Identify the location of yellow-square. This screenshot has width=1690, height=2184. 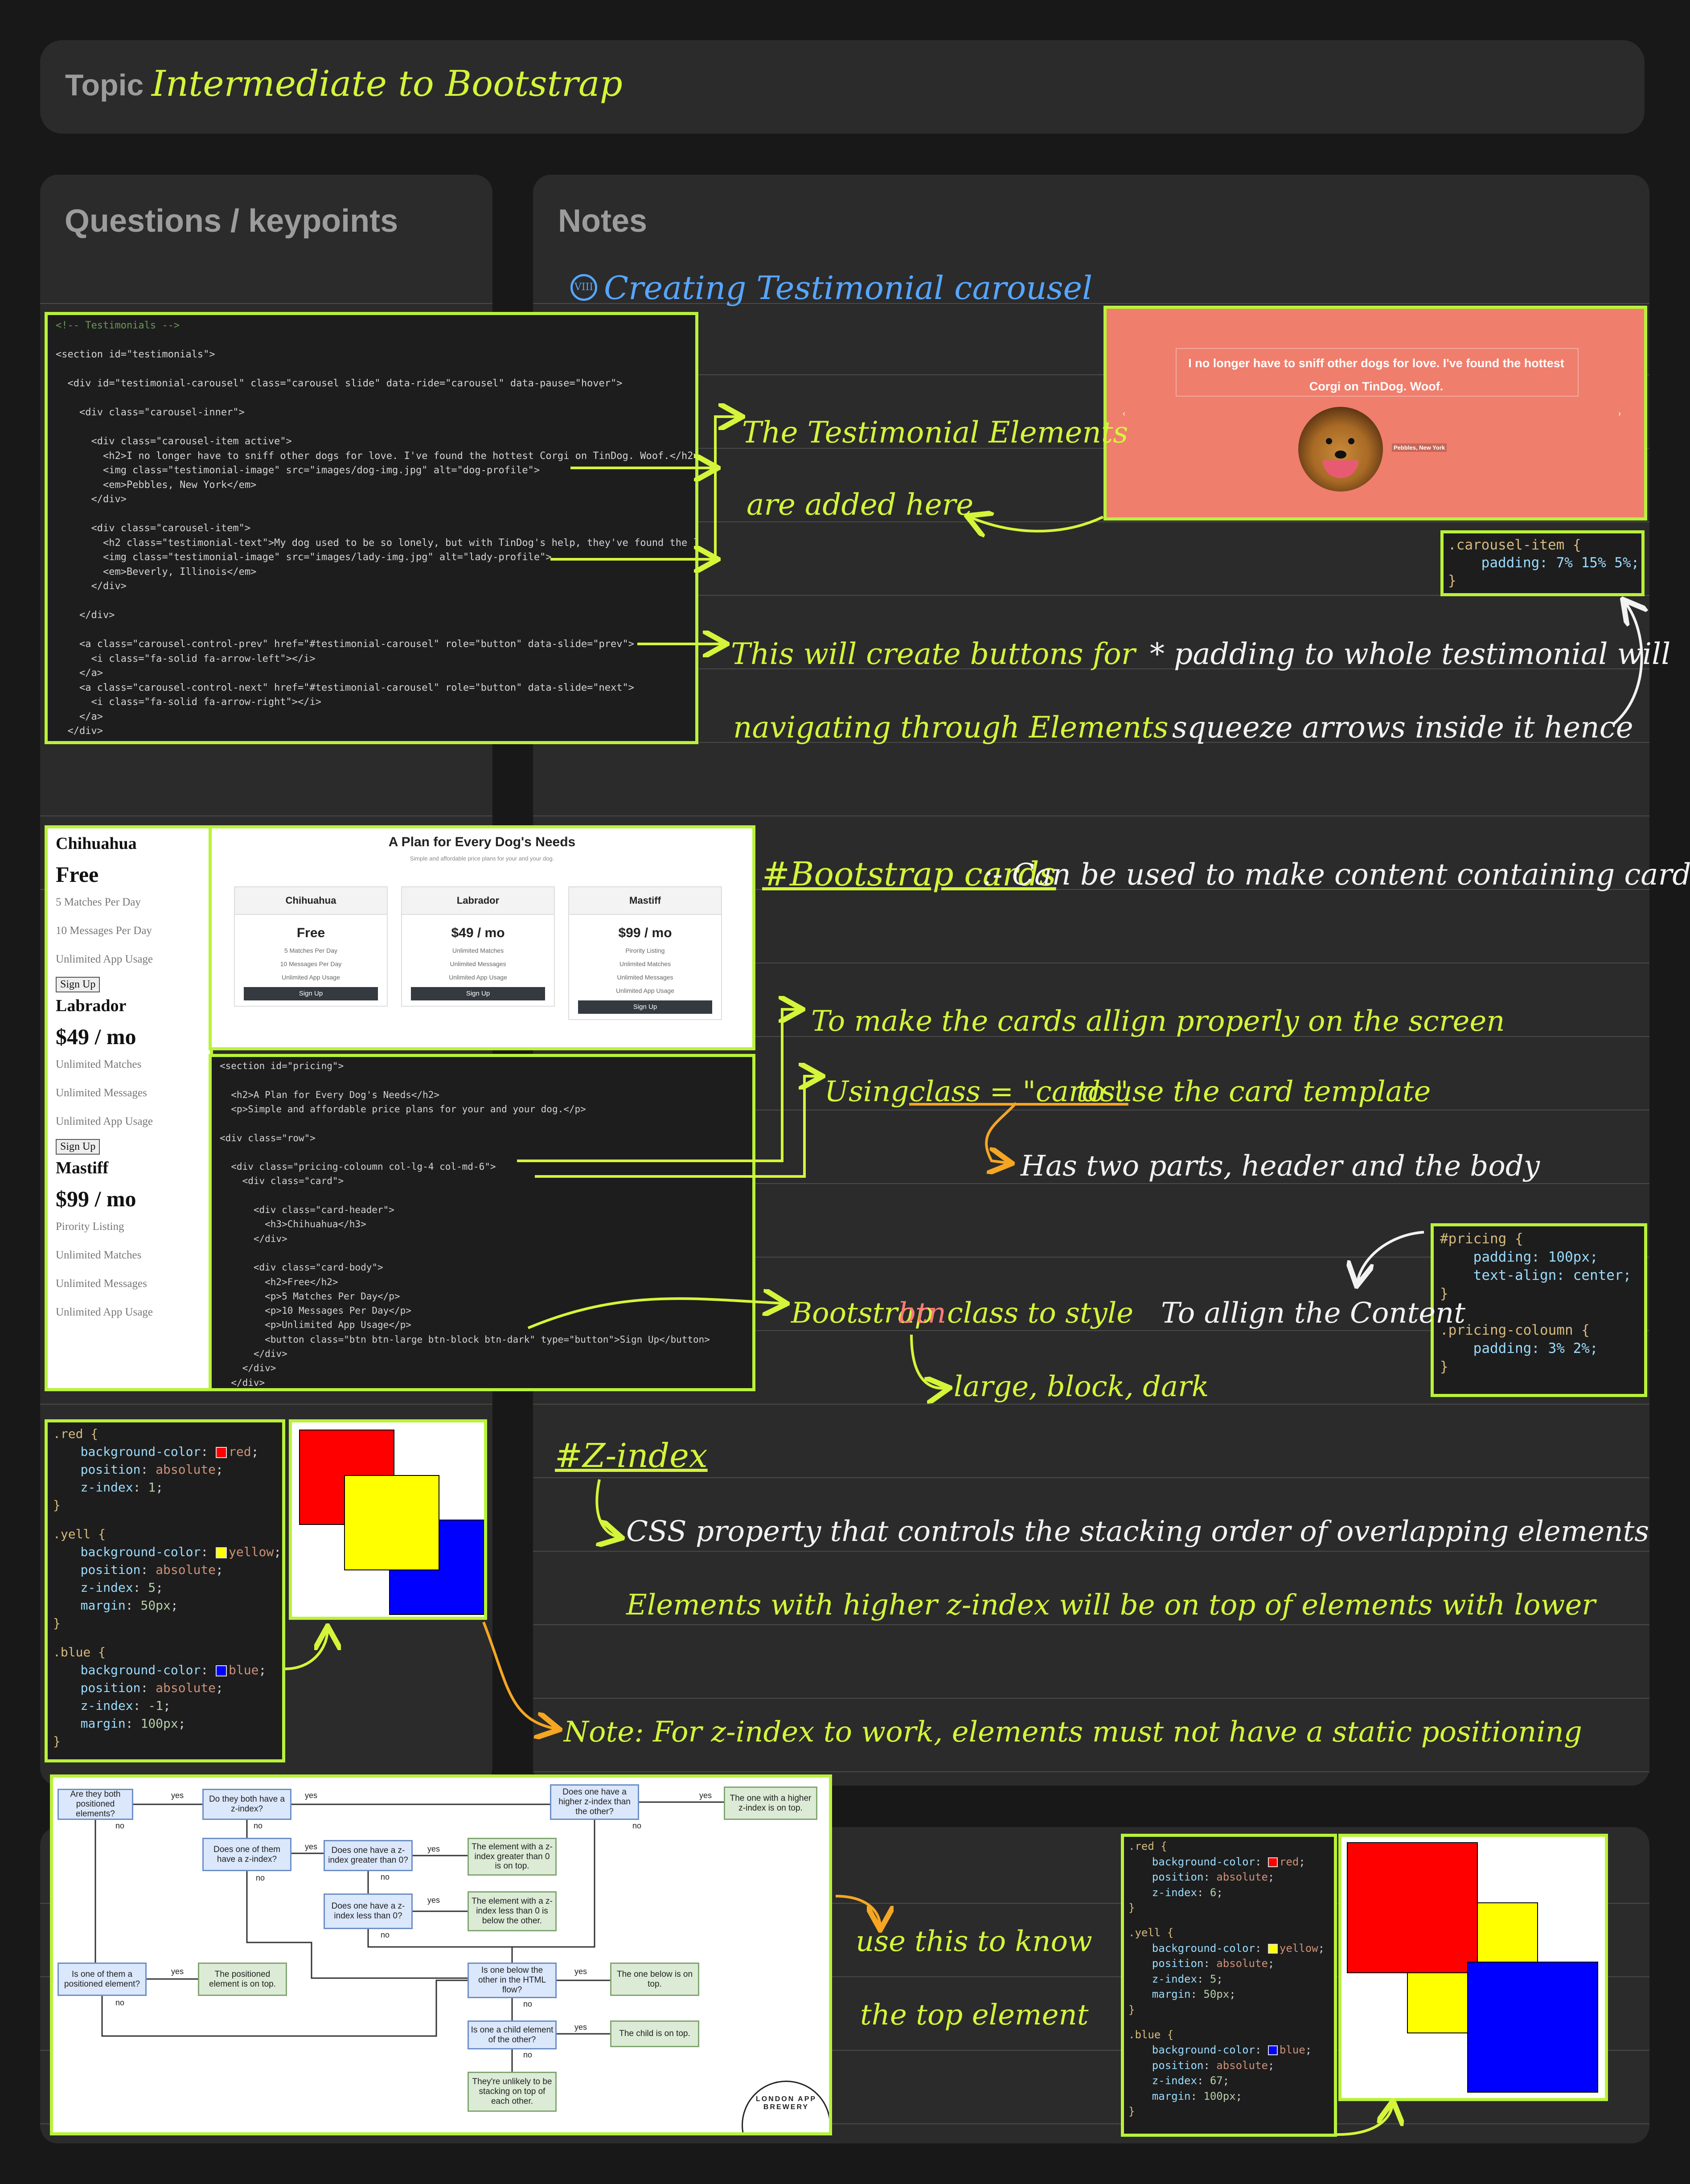
(391, 1522).